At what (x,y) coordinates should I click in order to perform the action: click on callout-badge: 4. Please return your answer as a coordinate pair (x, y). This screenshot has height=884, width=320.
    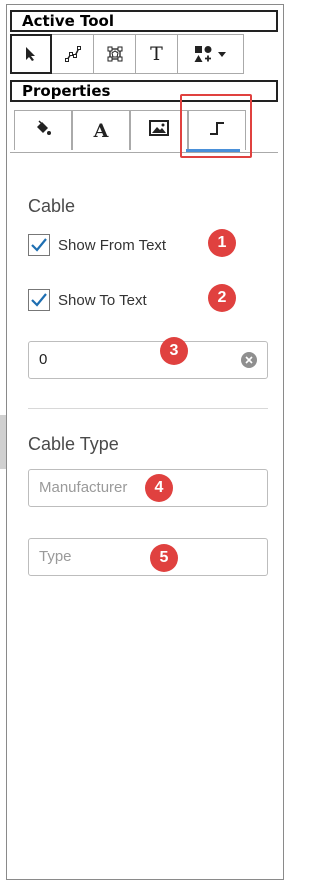
    Looking at the image, I should click on (159, 488).